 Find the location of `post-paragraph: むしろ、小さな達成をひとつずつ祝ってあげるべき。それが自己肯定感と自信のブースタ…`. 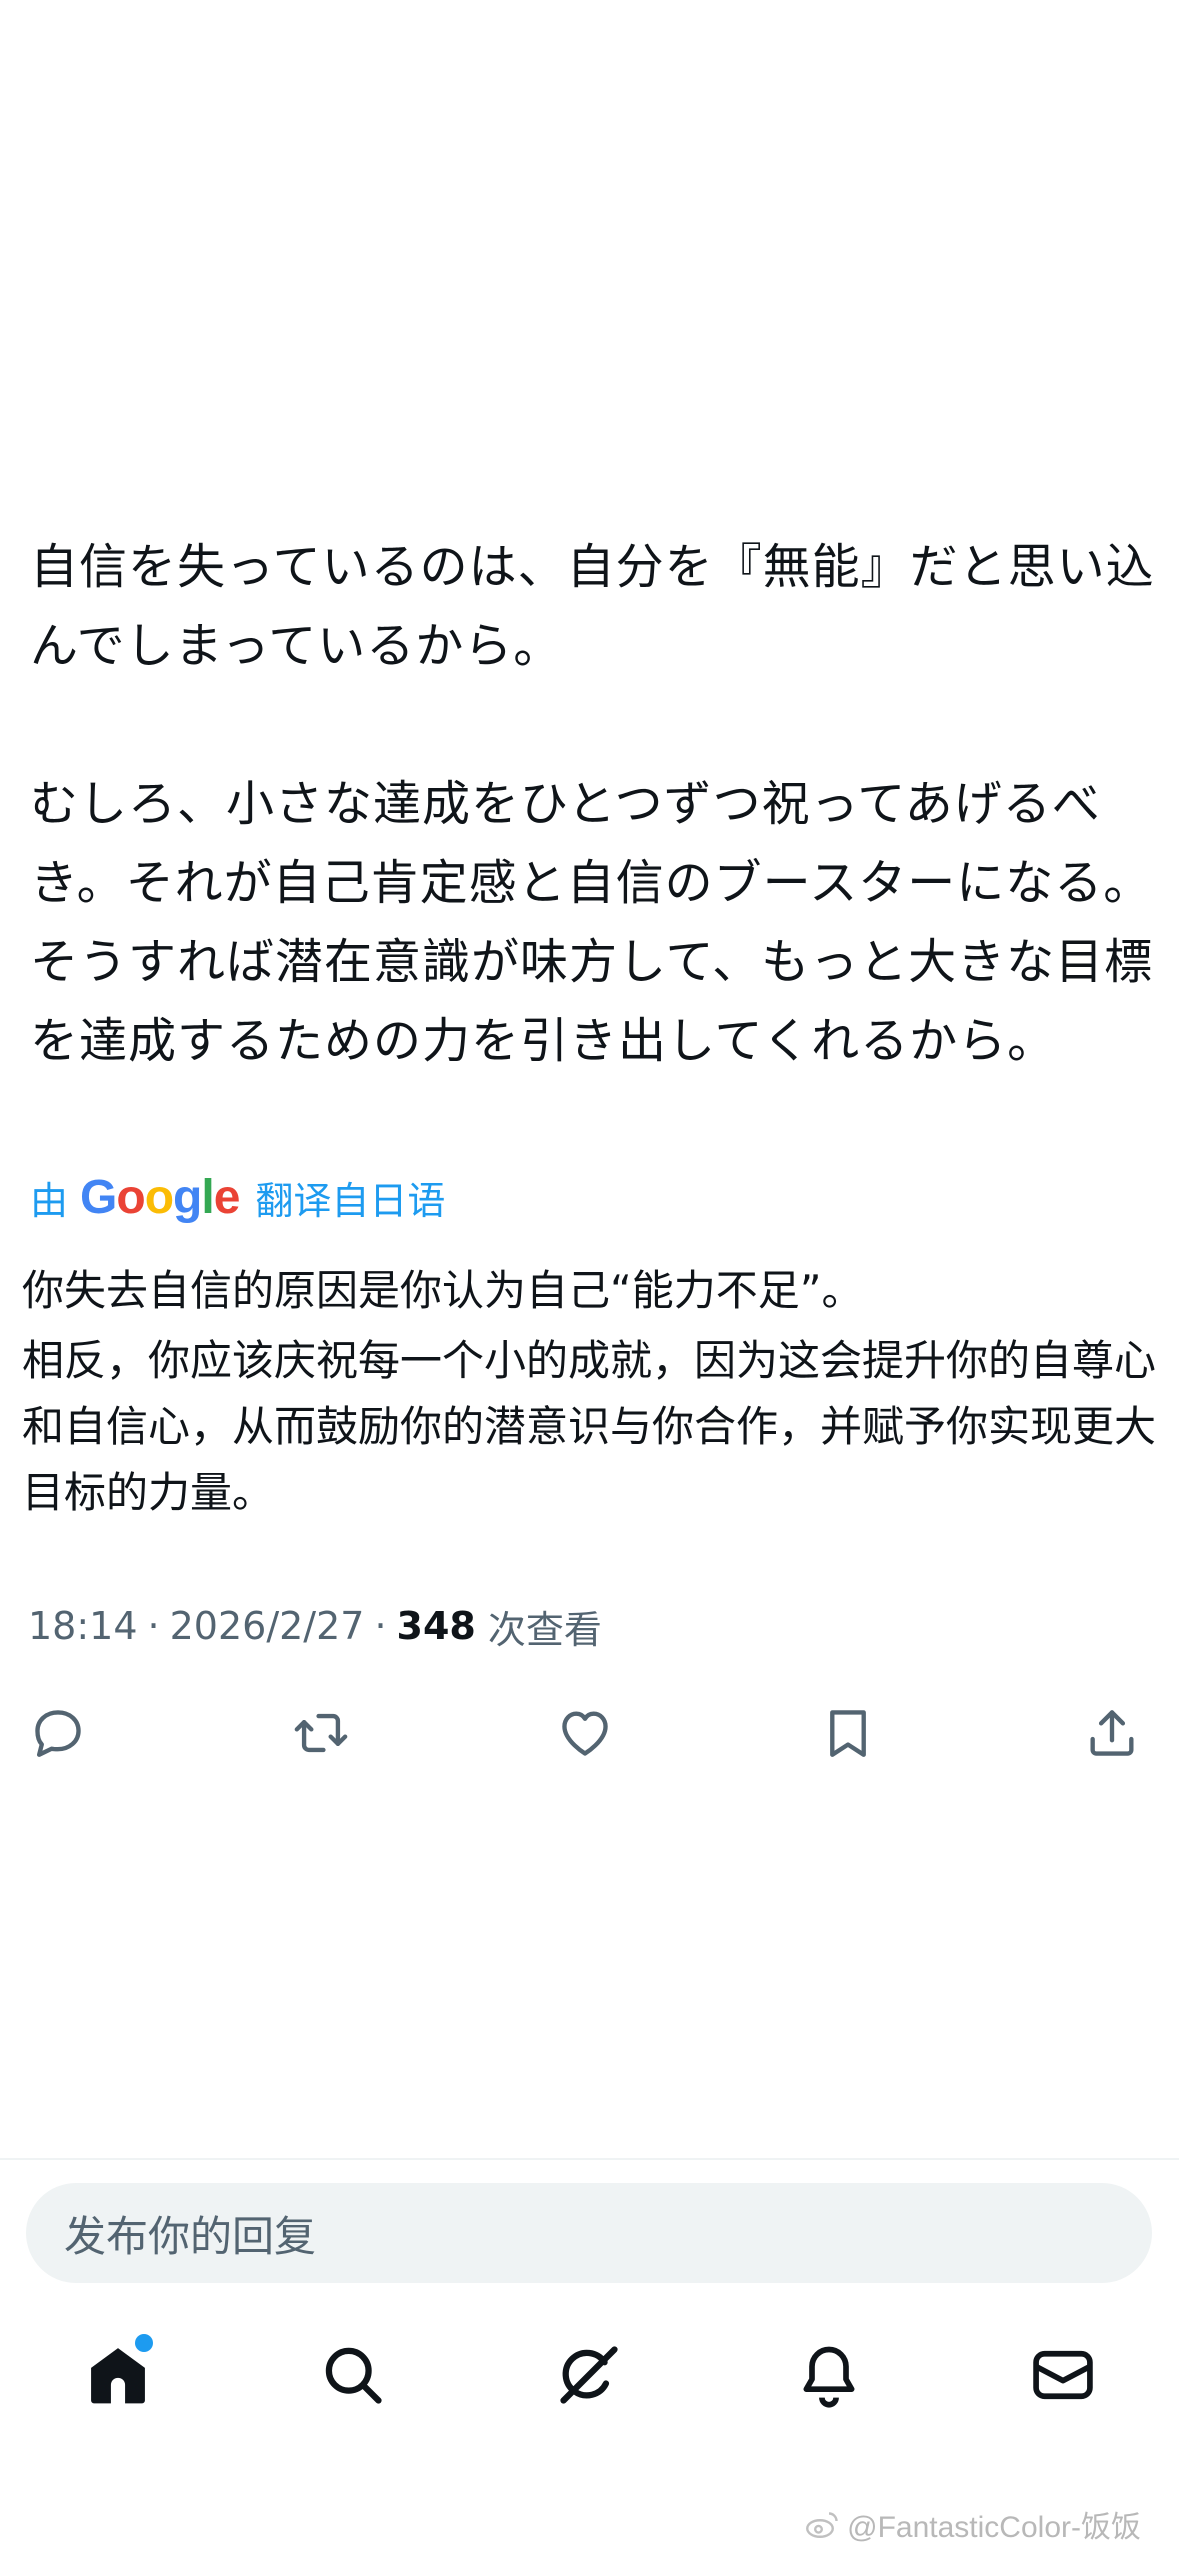

post-paragraph: むしろ、小さな達成をひとつずつ祝ってあげるべき。それが自己肯定感と自信のブースタ… is located at coordinates (592, 922).